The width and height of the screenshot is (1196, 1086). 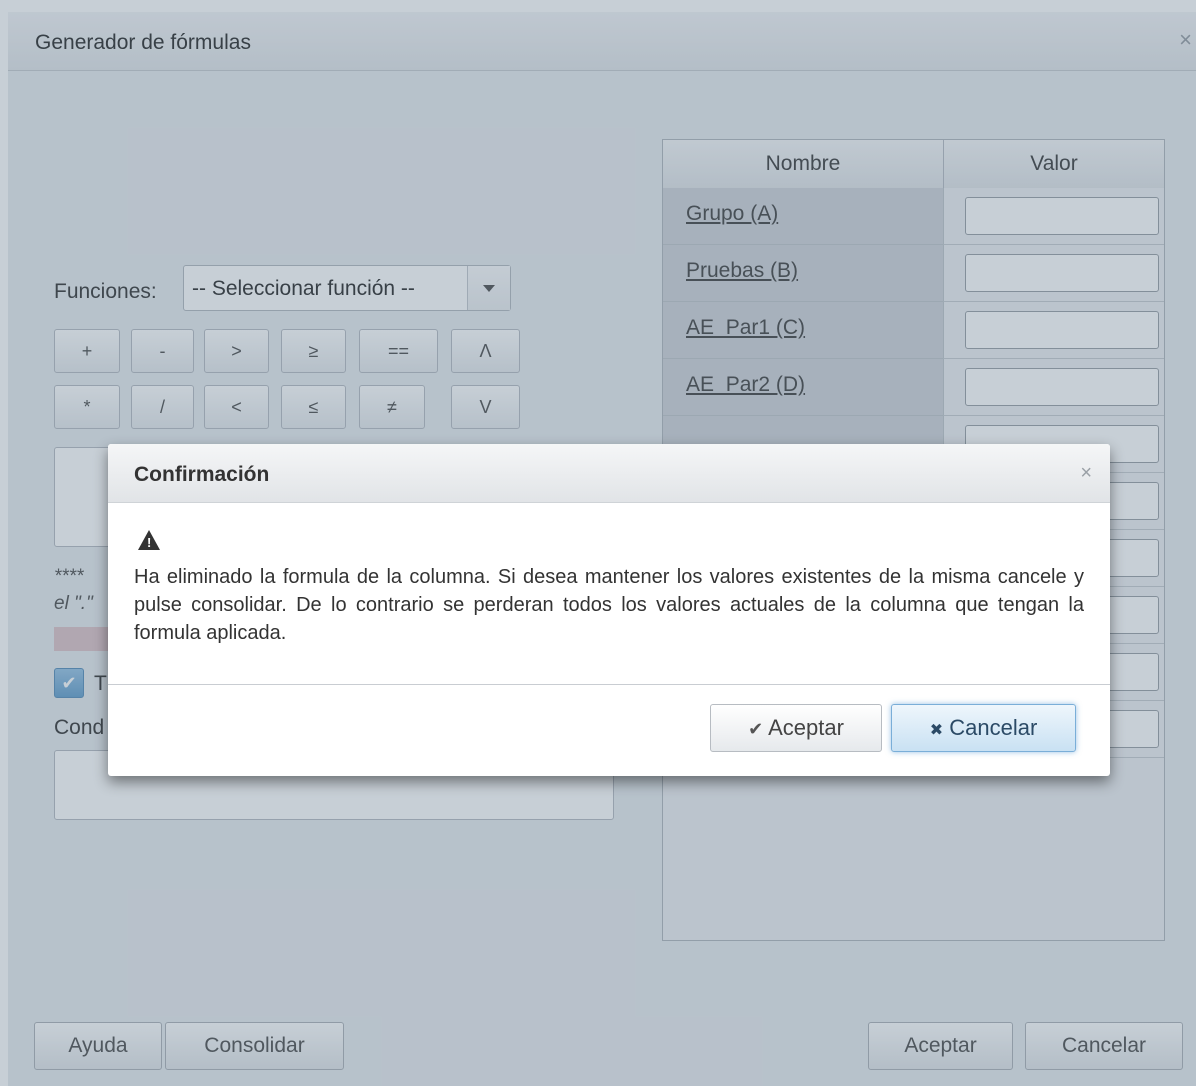 I want to click on dialog-accept-button: ✔ Aceptar, so click(x=796, y=728).